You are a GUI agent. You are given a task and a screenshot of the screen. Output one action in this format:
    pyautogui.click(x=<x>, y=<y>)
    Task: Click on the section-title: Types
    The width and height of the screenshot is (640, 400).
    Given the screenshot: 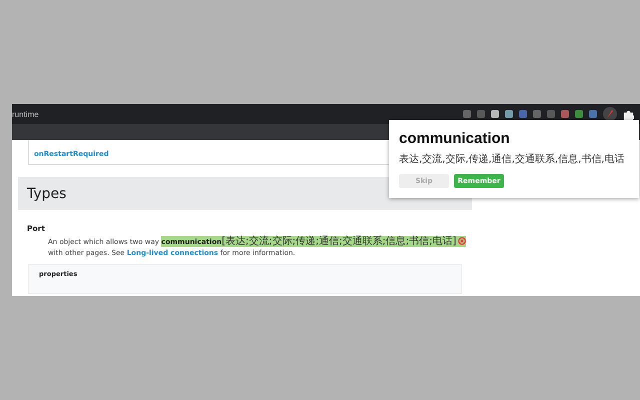 What is the action you would take?
    pyautogui.click(x=46, y=194)
    